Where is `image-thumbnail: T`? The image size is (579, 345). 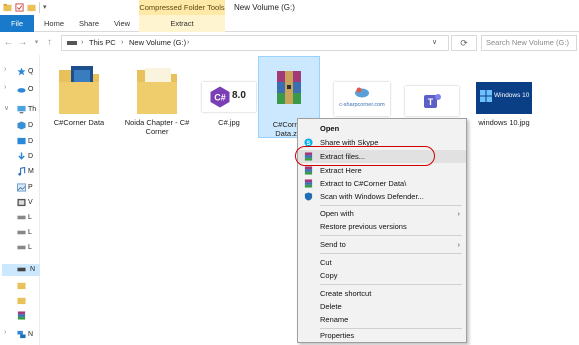 image-thumbnail: T is located at coordinates (432, 101).